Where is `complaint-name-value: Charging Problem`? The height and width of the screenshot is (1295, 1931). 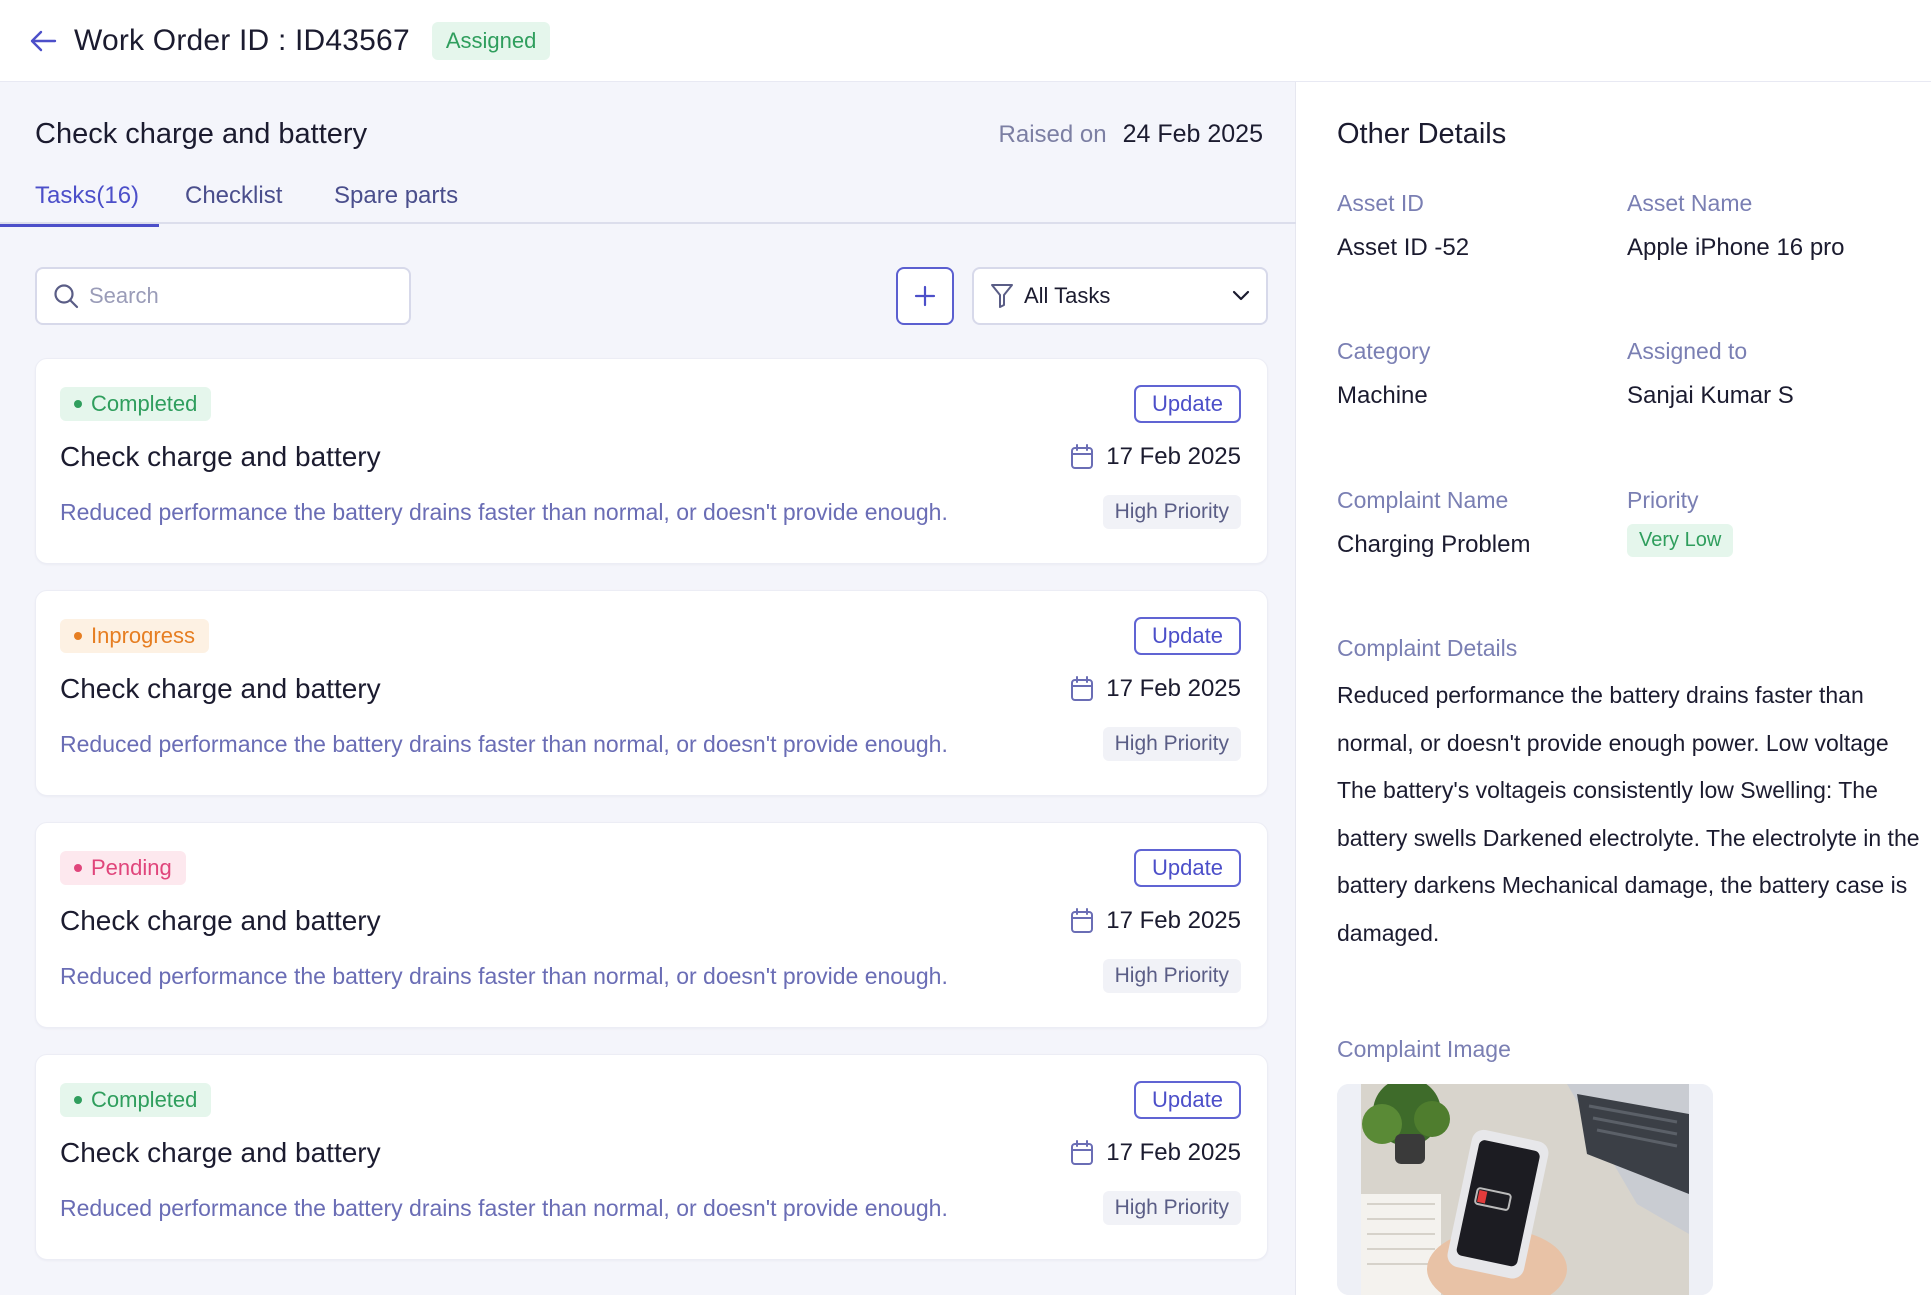 complaint-name-value: Charging Problem is located at coordinates (1434, 544).